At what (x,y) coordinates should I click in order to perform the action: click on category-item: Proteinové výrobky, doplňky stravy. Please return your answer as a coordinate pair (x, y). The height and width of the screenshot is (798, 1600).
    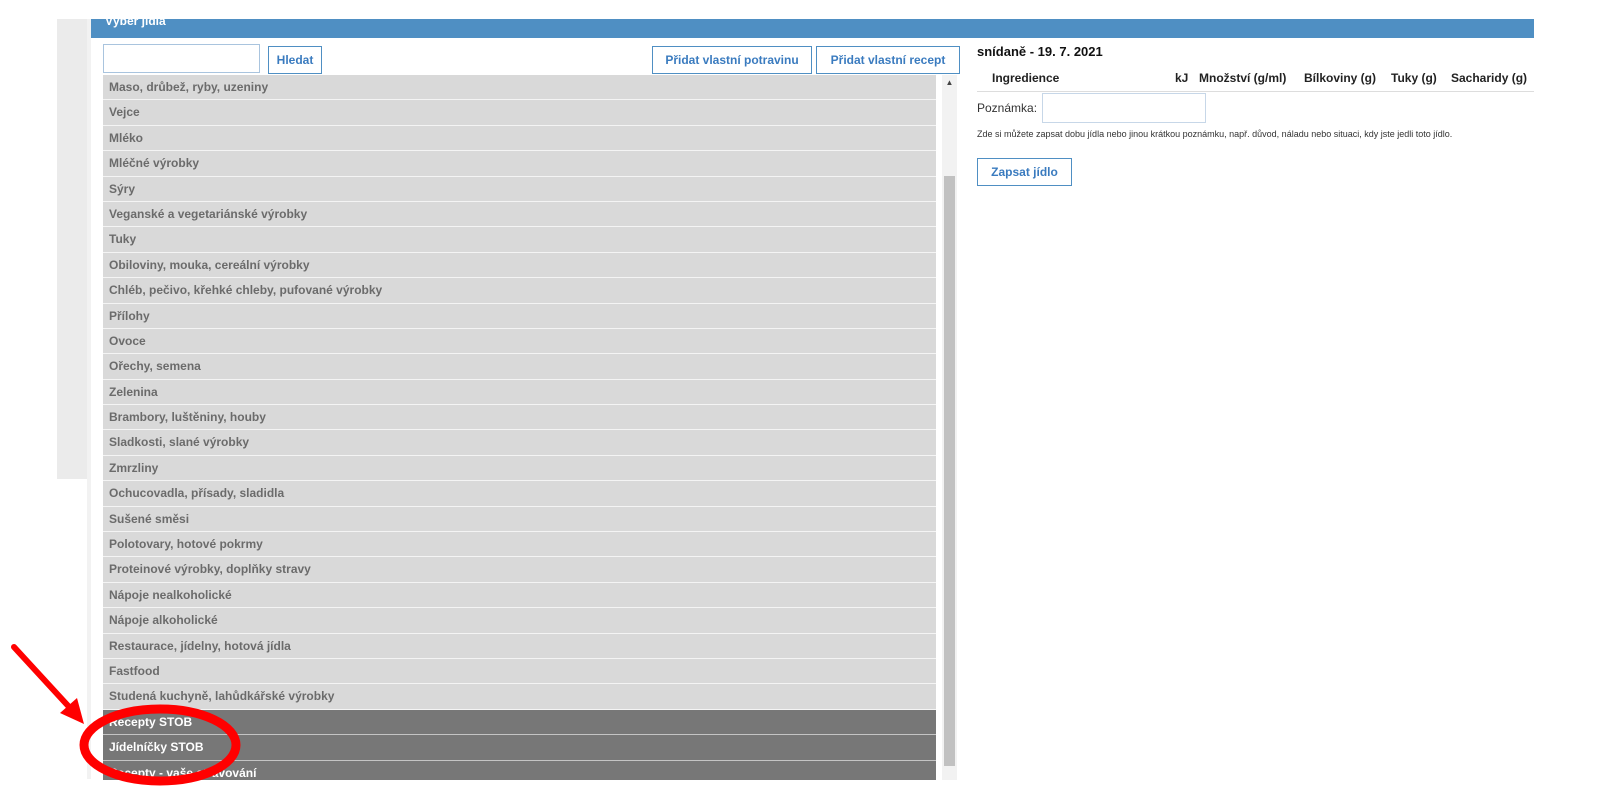
    Looking at the image, I should click on (519, 570).